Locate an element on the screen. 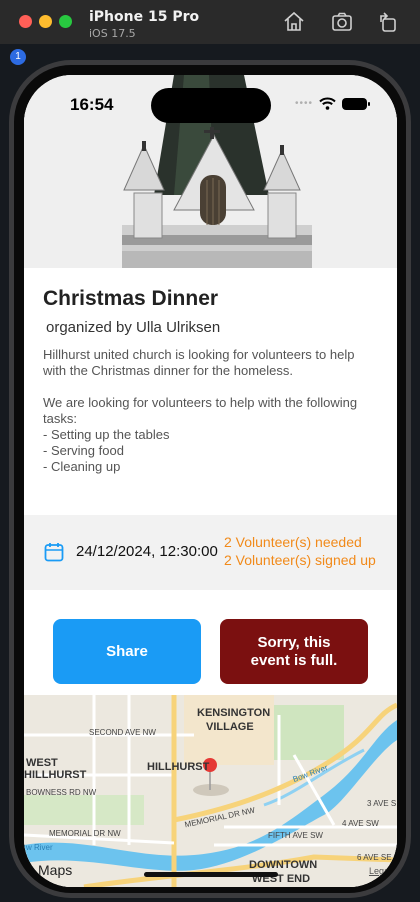 The width and height of the screenshot is (420, 902). map-label-hillhurst-west: HILLHURST is located at coordinates (55, 775).